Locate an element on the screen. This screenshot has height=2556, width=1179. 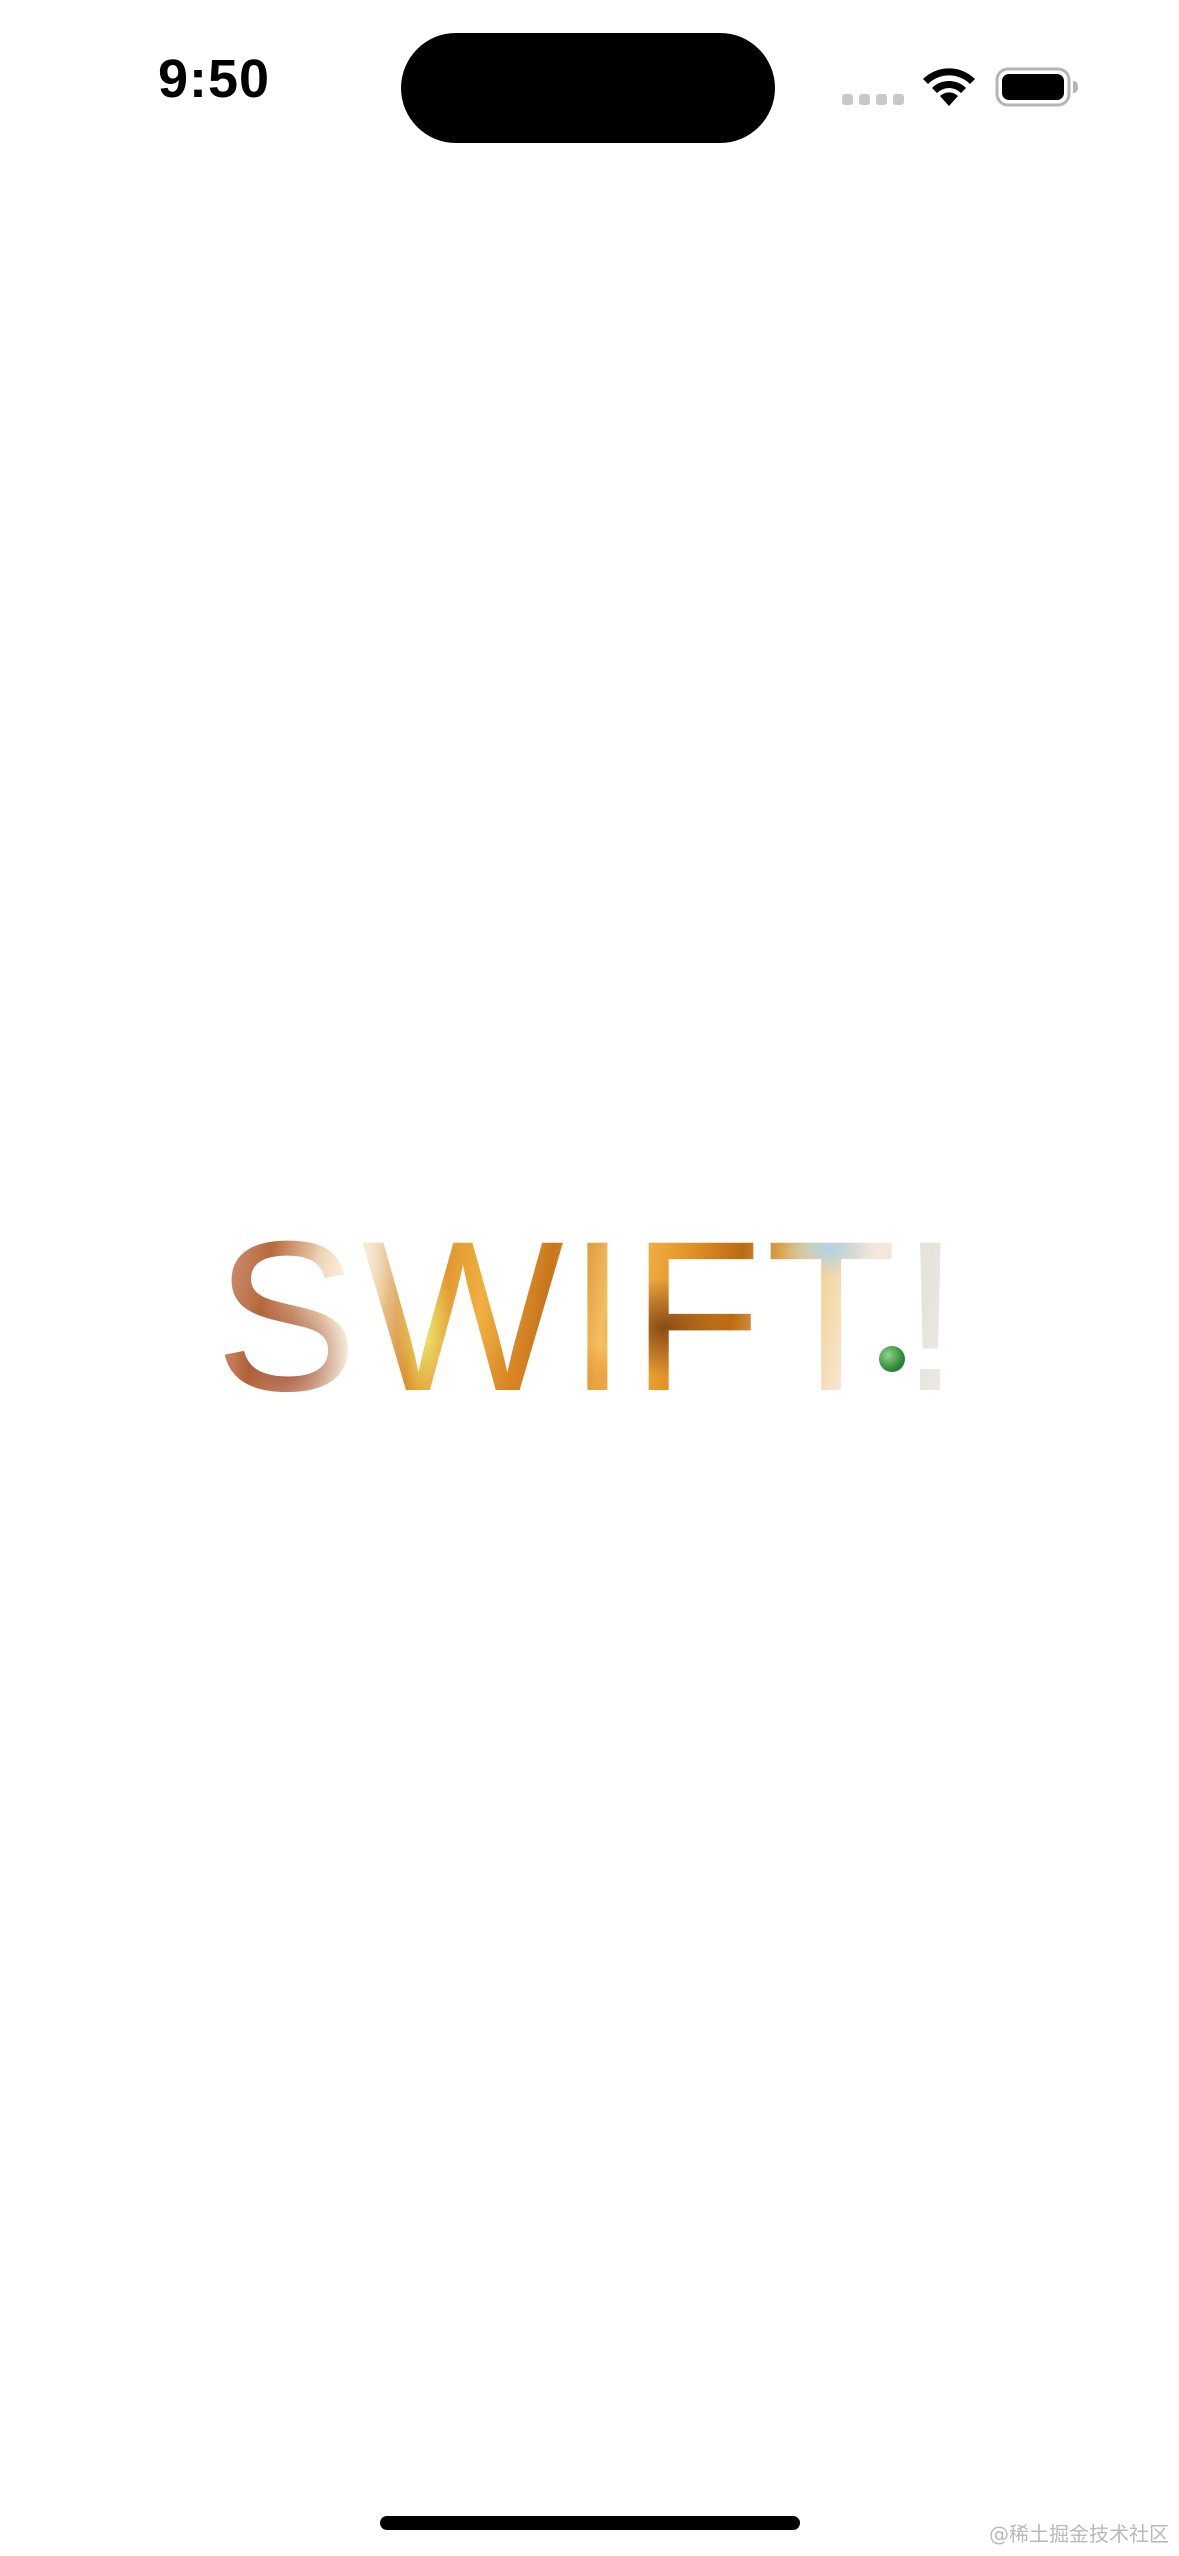
exclamation-dot is located at coordinates (892, 1359).